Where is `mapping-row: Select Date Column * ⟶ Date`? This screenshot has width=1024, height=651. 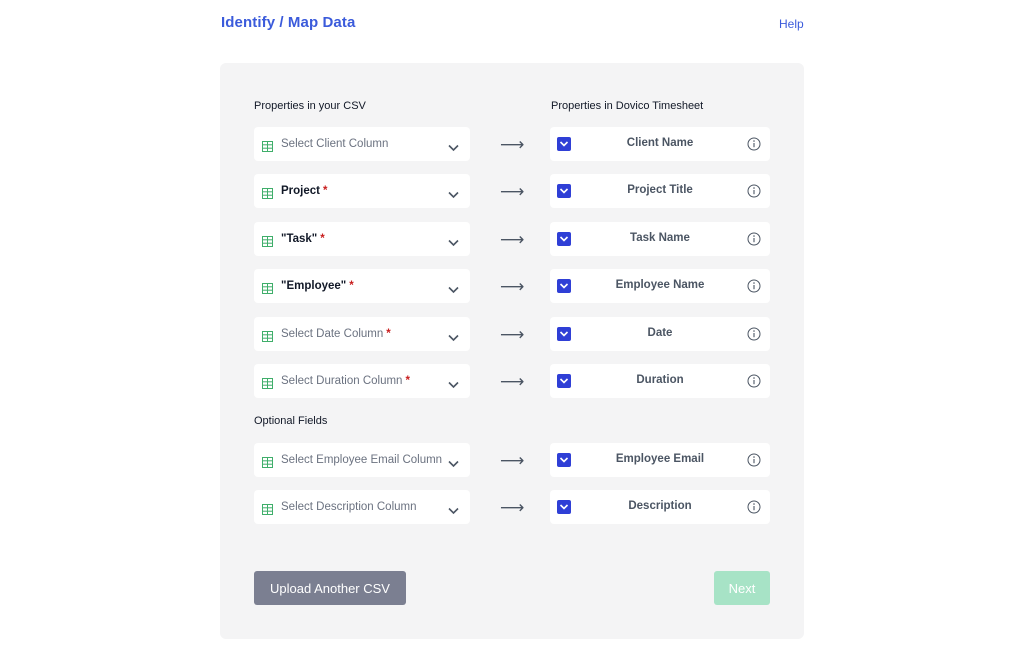 mapping-row: Select Date Column * ⟶ Date is located at coordinates (512, 334).